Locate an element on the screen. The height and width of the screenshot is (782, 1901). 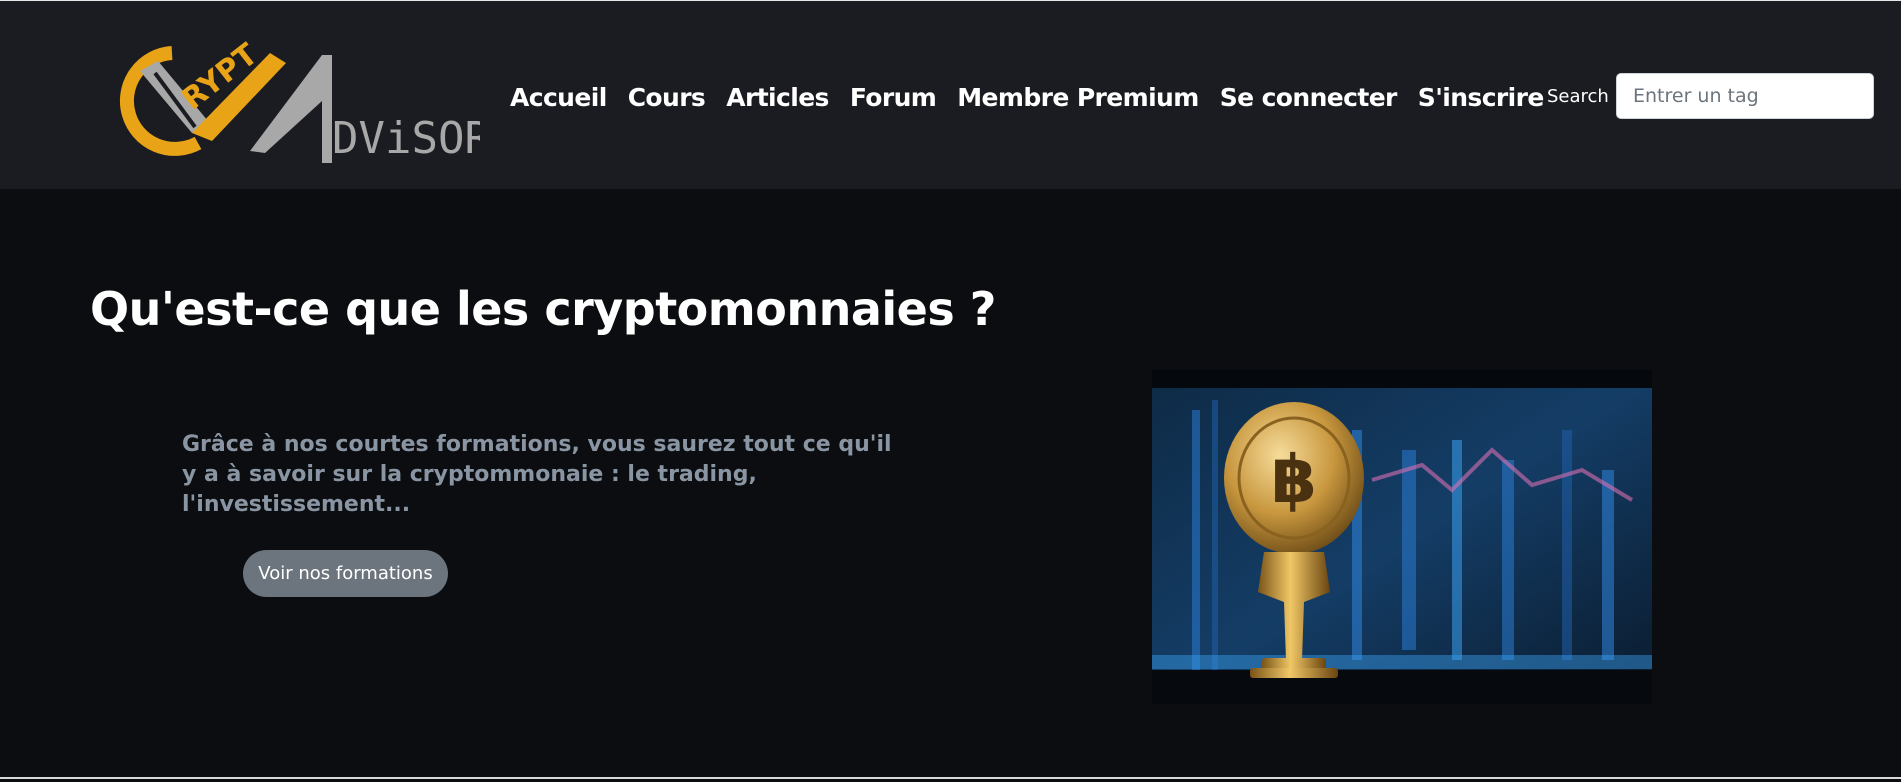
bitcoin-image: ฿ is located at coordinates (1402, 537).